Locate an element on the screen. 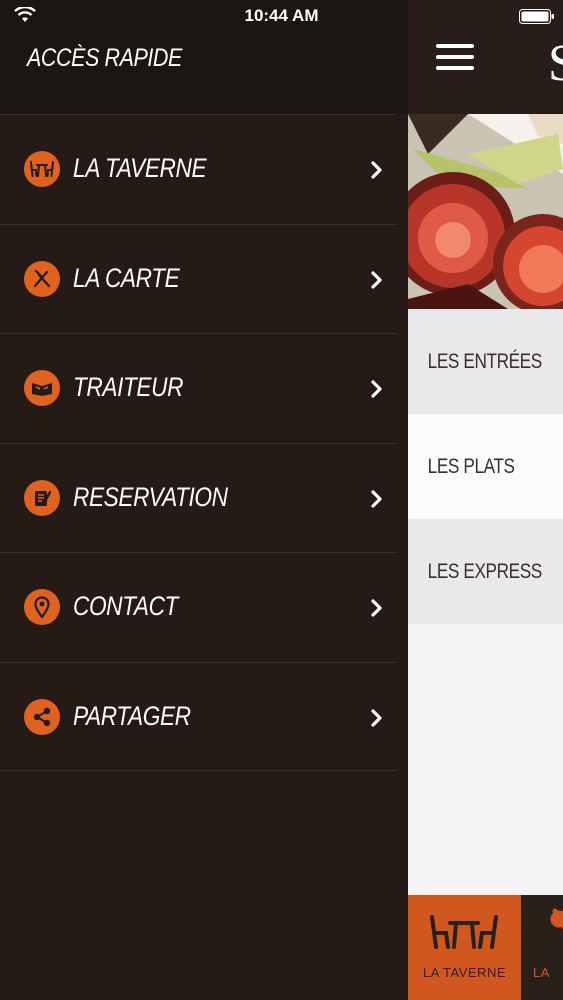 Image resolution: width=563 pixels, height=1000 pixels. bottom-tab-bar: LA TAVERNE LA is located at coordinates (485, 947).